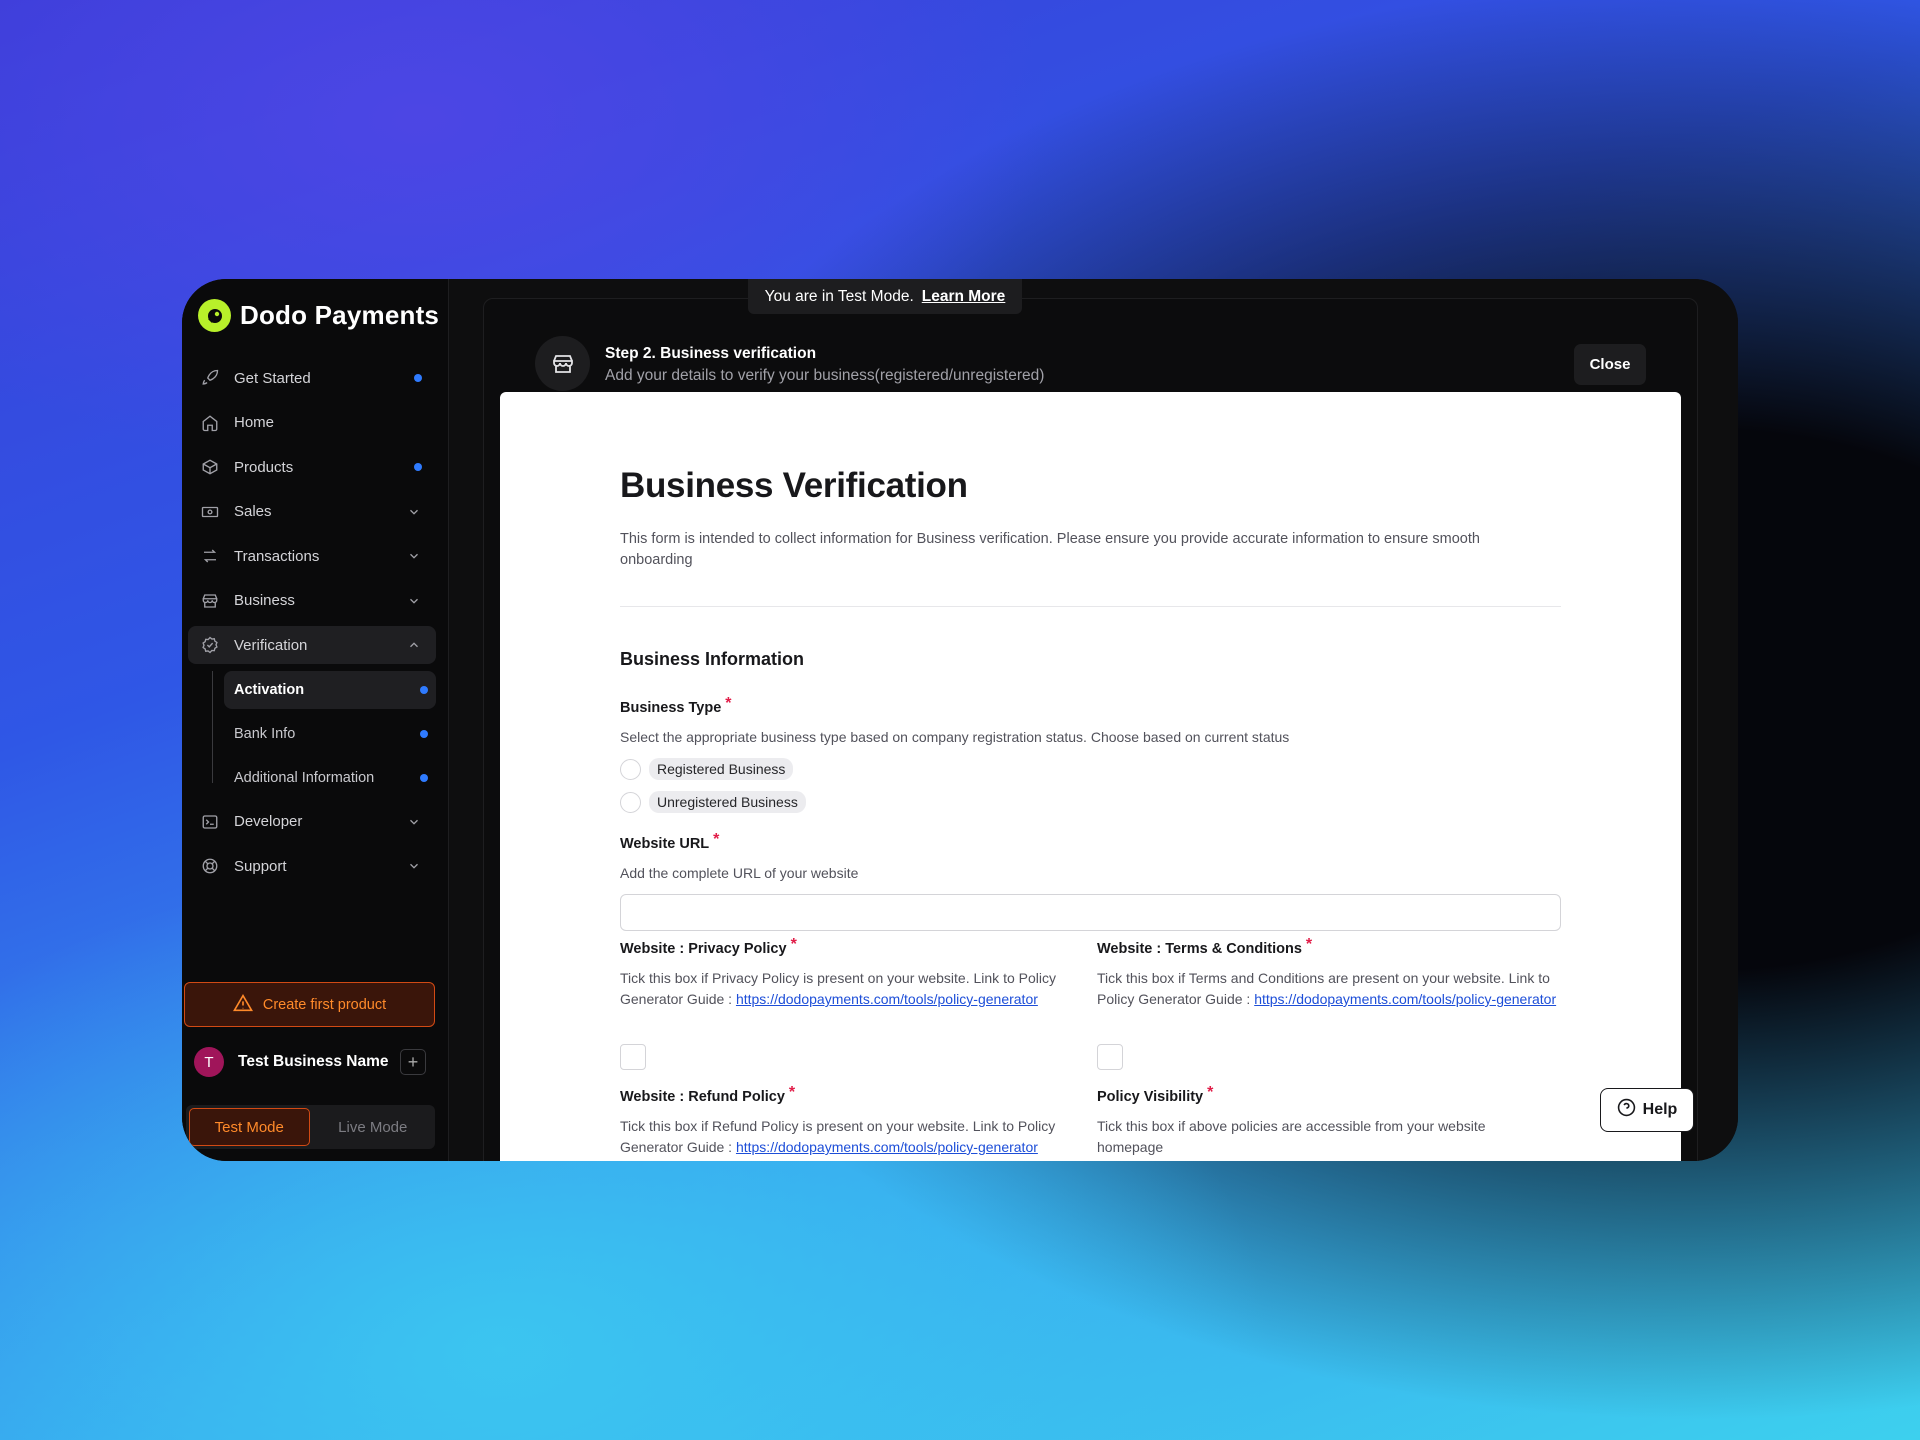 The image size is (1920, 1440). Describe the element at coordinates (330, 689) in the screenshot. I see `sidebar-subitem-activation: Activation` at that location.